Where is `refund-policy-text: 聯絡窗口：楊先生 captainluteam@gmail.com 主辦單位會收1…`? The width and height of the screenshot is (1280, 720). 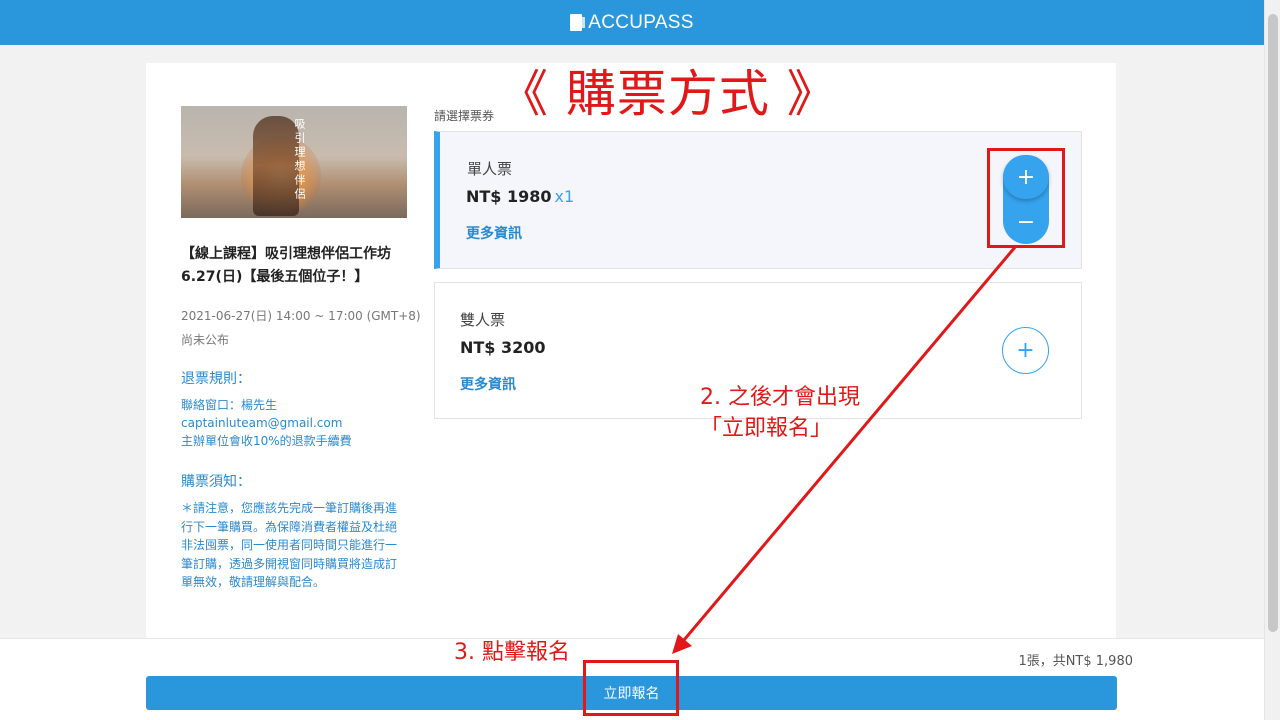
refund-policy-text: 聯絡窗口：楊先生 captainluteam@gmail.com 主辦單位會收1… is located at coordinates (296, 423).